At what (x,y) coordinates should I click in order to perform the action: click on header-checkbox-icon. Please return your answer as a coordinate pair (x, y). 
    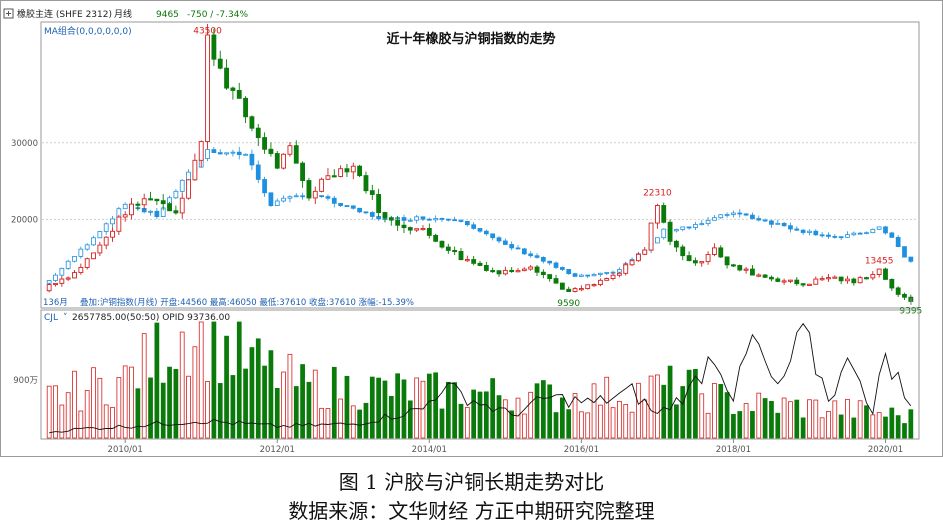
    Looking at the image, I should click on (8, 13).